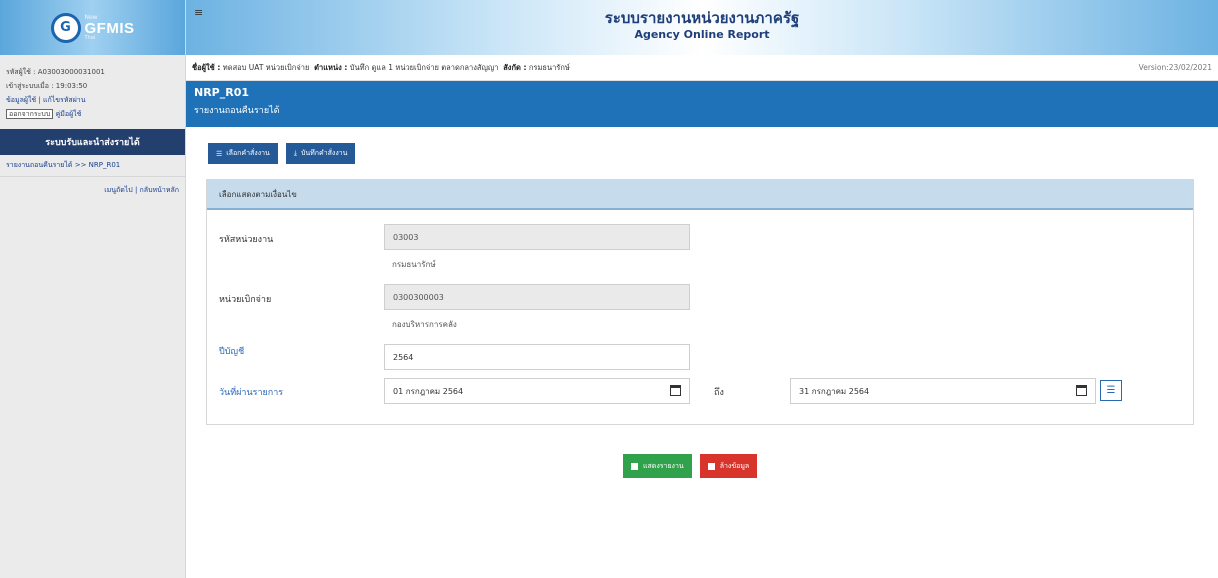 The image size is (1218, 578). I want to click on affiliation-label: สังกัด :, so click(515, 67).